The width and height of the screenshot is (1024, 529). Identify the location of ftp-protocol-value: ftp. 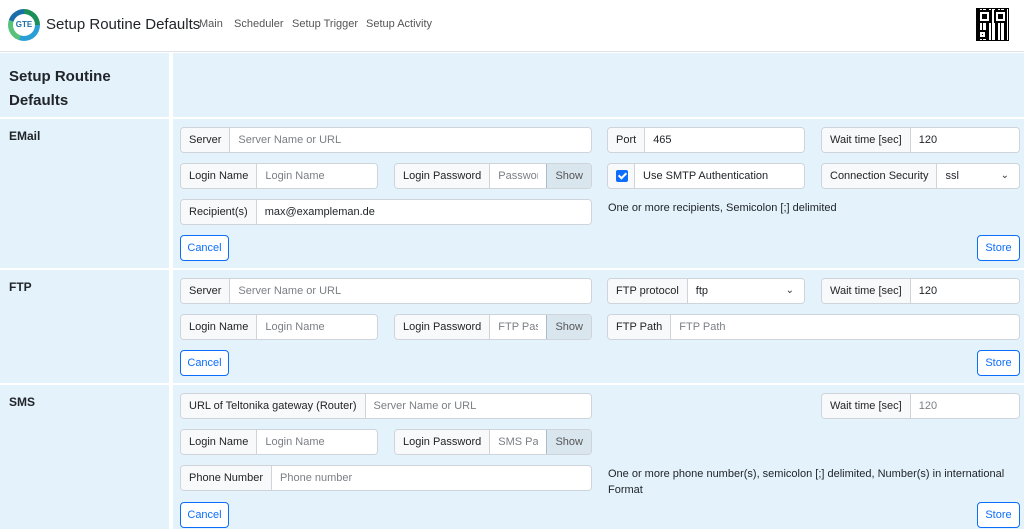
(702, 291).